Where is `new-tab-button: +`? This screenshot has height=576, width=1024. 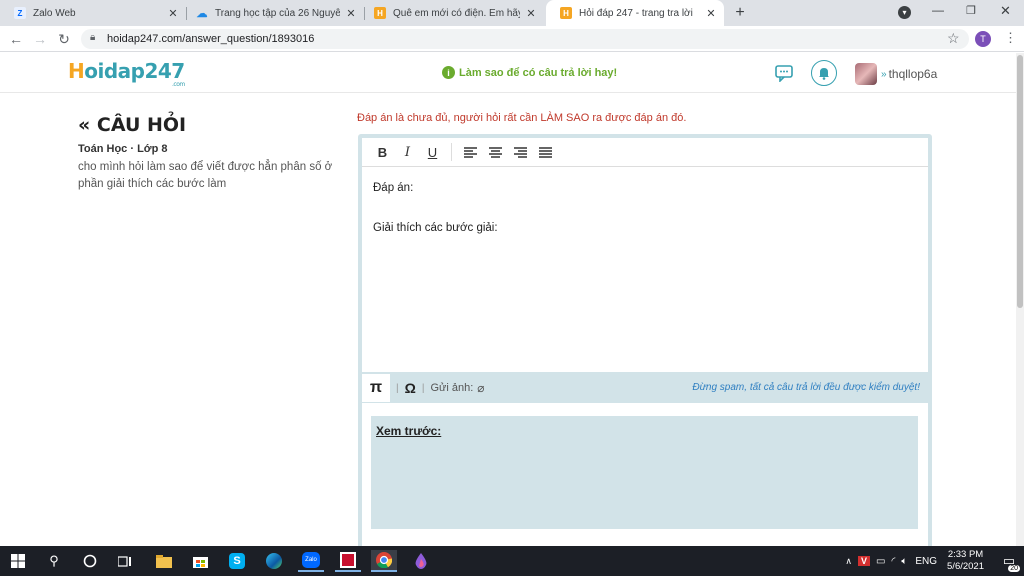 new-tab-button: + is located at coordinates (740, 13).